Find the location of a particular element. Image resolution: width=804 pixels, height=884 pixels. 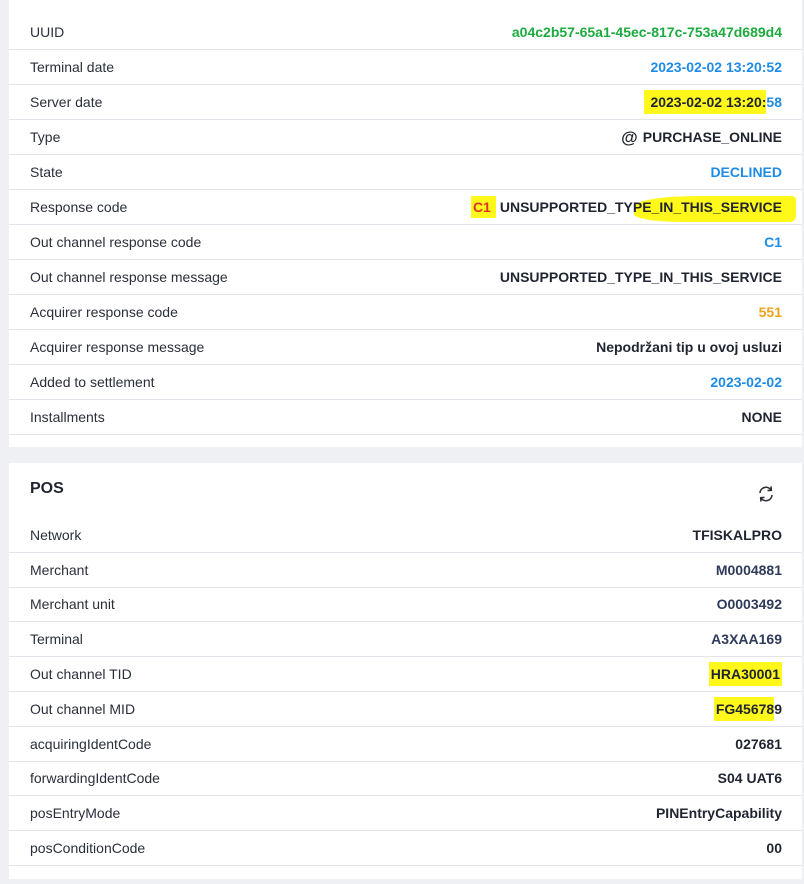

acquiring-ident-code-row: acquiringIdentCode 027681 is located at coordinates (405, 744).